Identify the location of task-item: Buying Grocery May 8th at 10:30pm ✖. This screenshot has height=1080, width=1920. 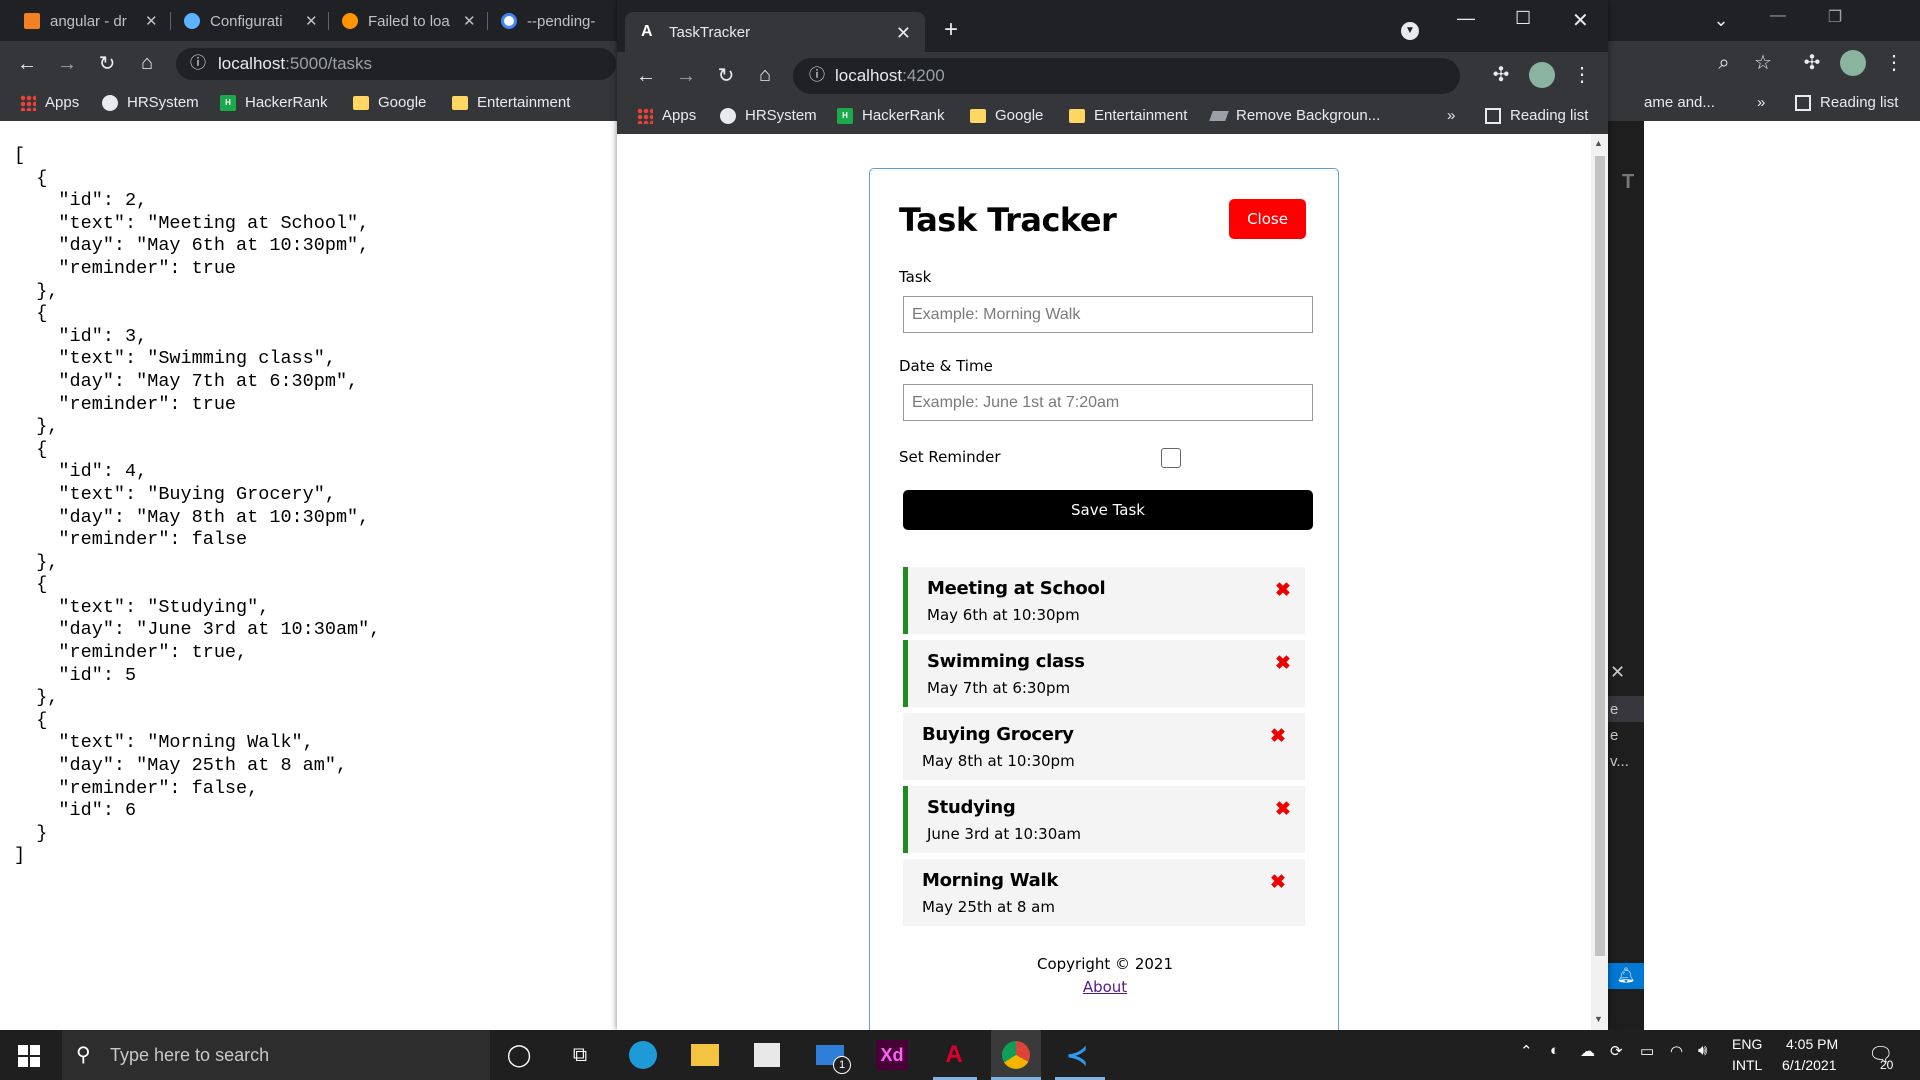
(1104, 746).